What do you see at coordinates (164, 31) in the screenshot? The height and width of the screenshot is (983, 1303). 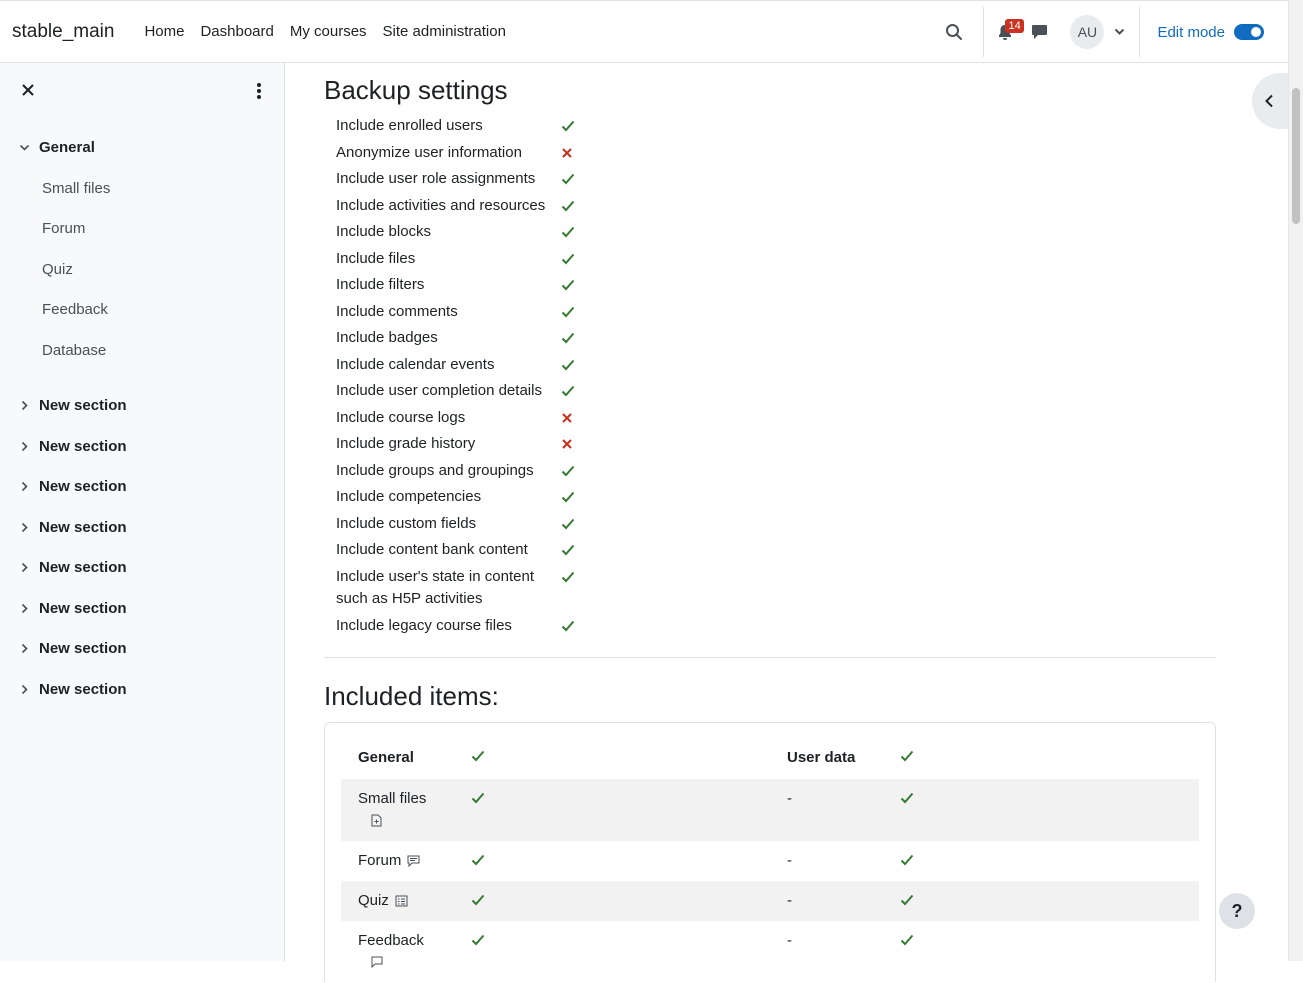 I see `nav-home: Home` at bounding box center [164, 31].